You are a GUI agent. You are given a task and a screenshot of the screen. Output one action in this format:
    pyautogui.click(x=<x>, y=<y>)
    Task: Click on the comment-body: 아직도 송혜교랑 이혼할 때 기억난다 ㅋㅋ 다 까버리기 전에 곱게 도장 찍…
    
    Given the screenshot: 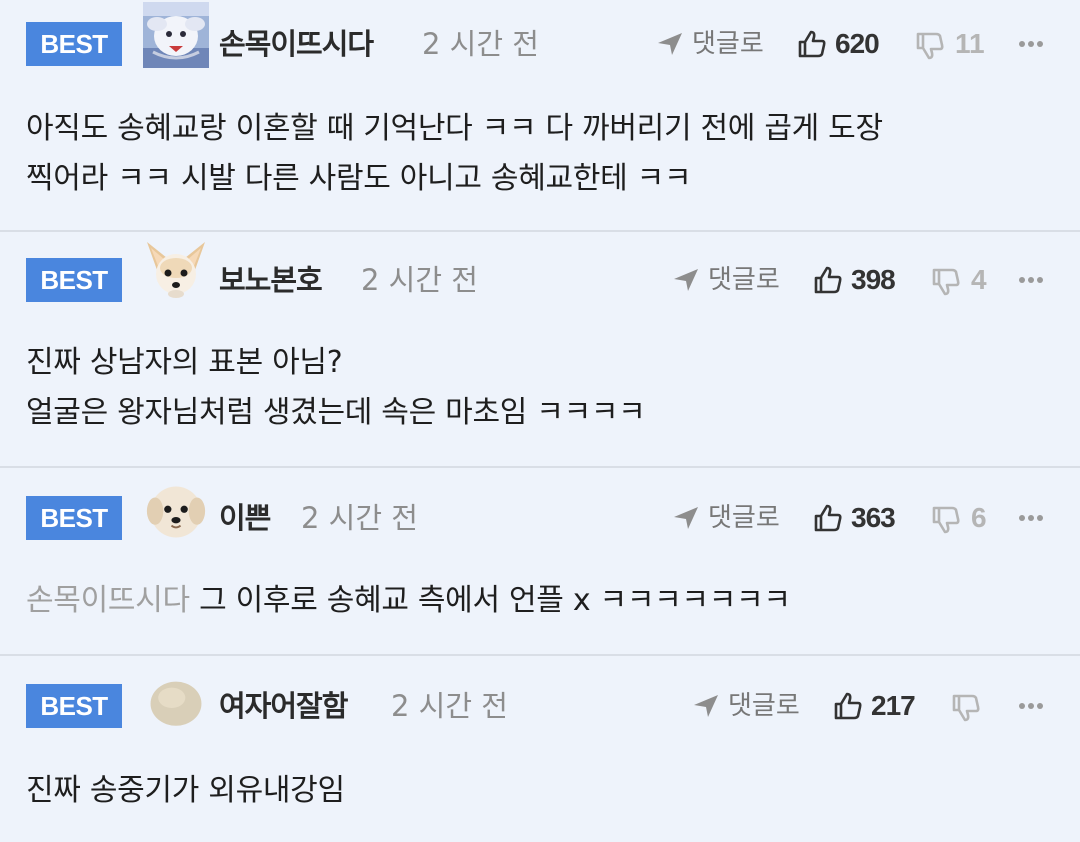 What is the action you would take?
    pyautogui.click(x=541, y=154)
    